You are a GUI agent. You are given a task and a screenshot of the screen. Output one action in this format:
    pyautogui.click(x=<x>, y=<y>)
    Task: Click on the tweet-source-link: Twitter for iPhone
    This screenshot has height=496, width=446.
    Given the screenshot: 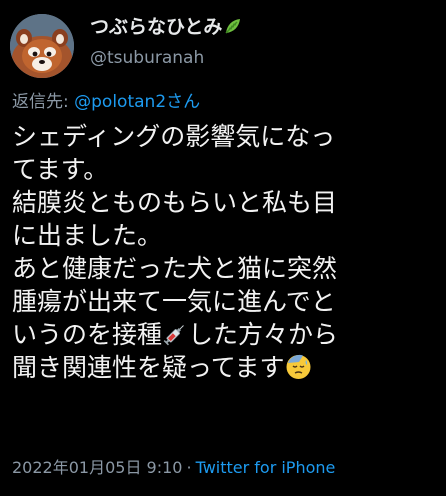 What is the action you would take?
    pyautogui.click(x=266, y=467)
    